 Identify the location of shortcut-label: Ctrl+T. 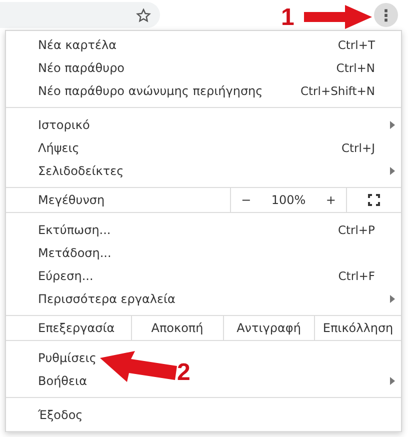
(356, 45).